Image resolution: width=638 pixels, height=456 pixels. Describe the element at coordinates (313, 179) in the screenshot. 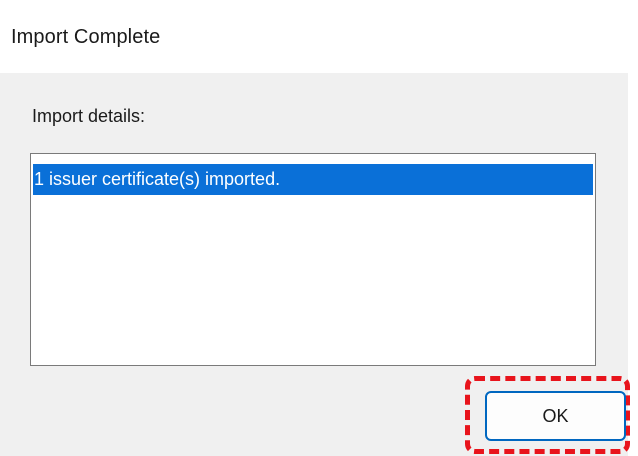

I see `list-item: 1 issuer certificate(s) imported.` at that location.